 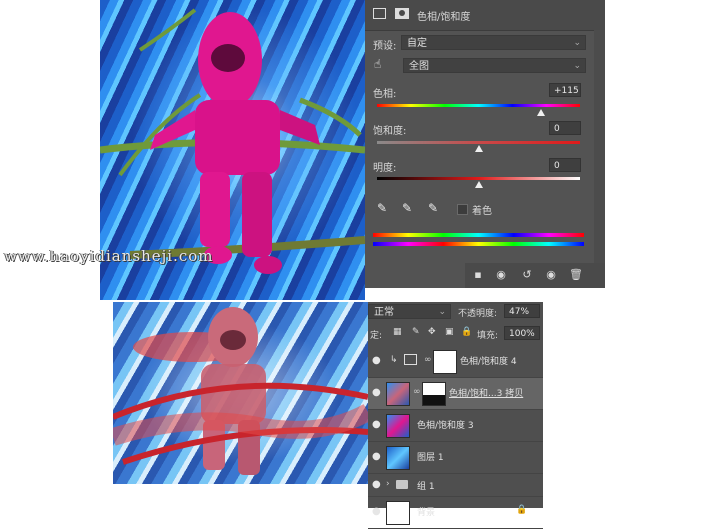 I want to click on opacity-input: 47%, so click(x=522, y=311).